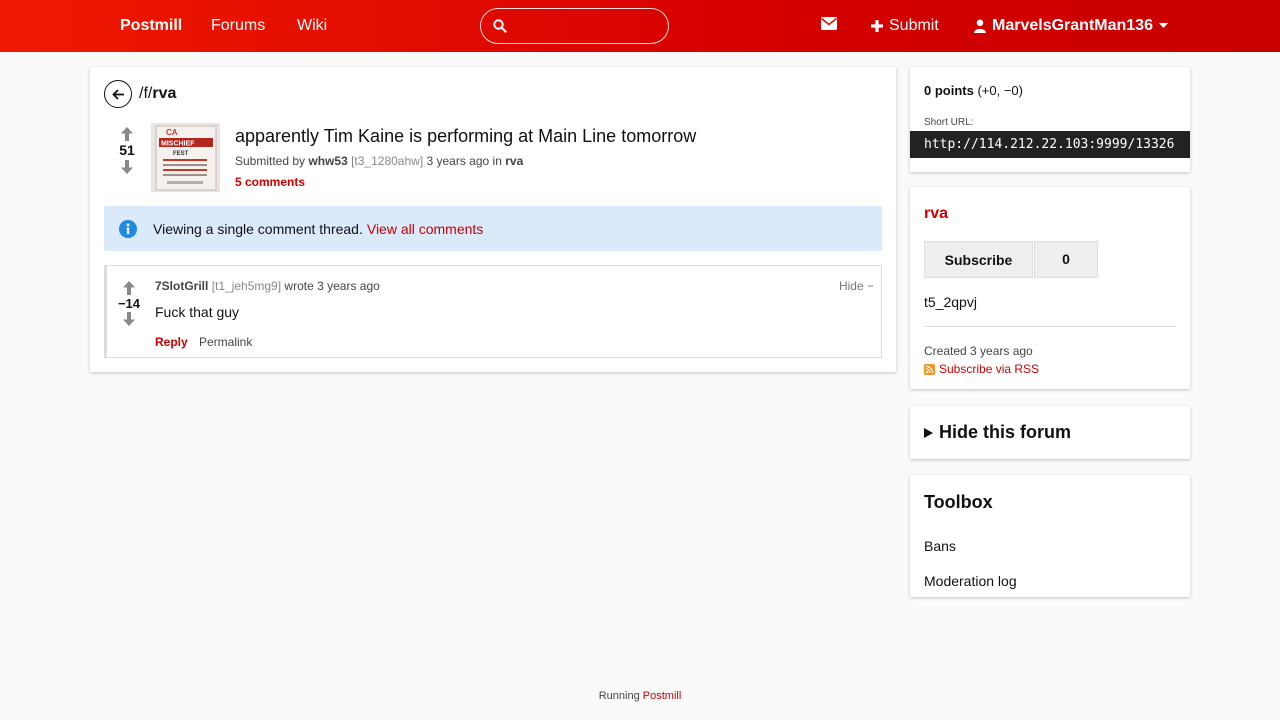 Image resolution: width=1280 pixels, height=720 pixels. Describe the element at coordinates (178, 144) in the screenshot. I see `thumb-text-2: MISCHIEF` at that location.